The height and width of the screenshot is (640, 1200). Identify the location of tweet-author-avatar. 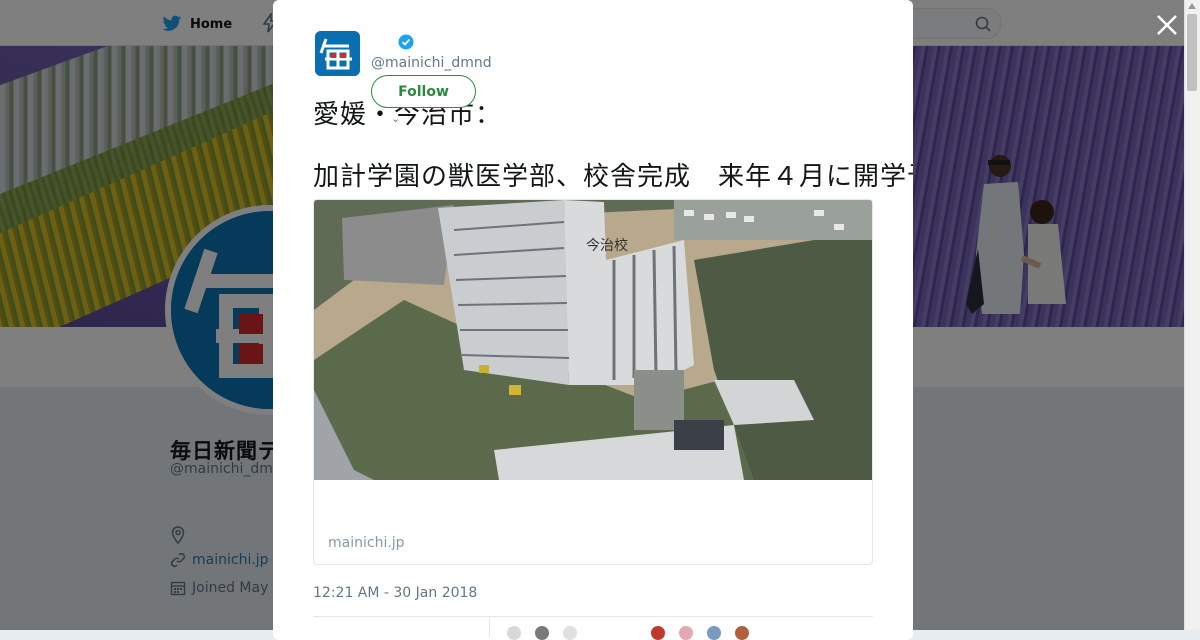
(337, 53).